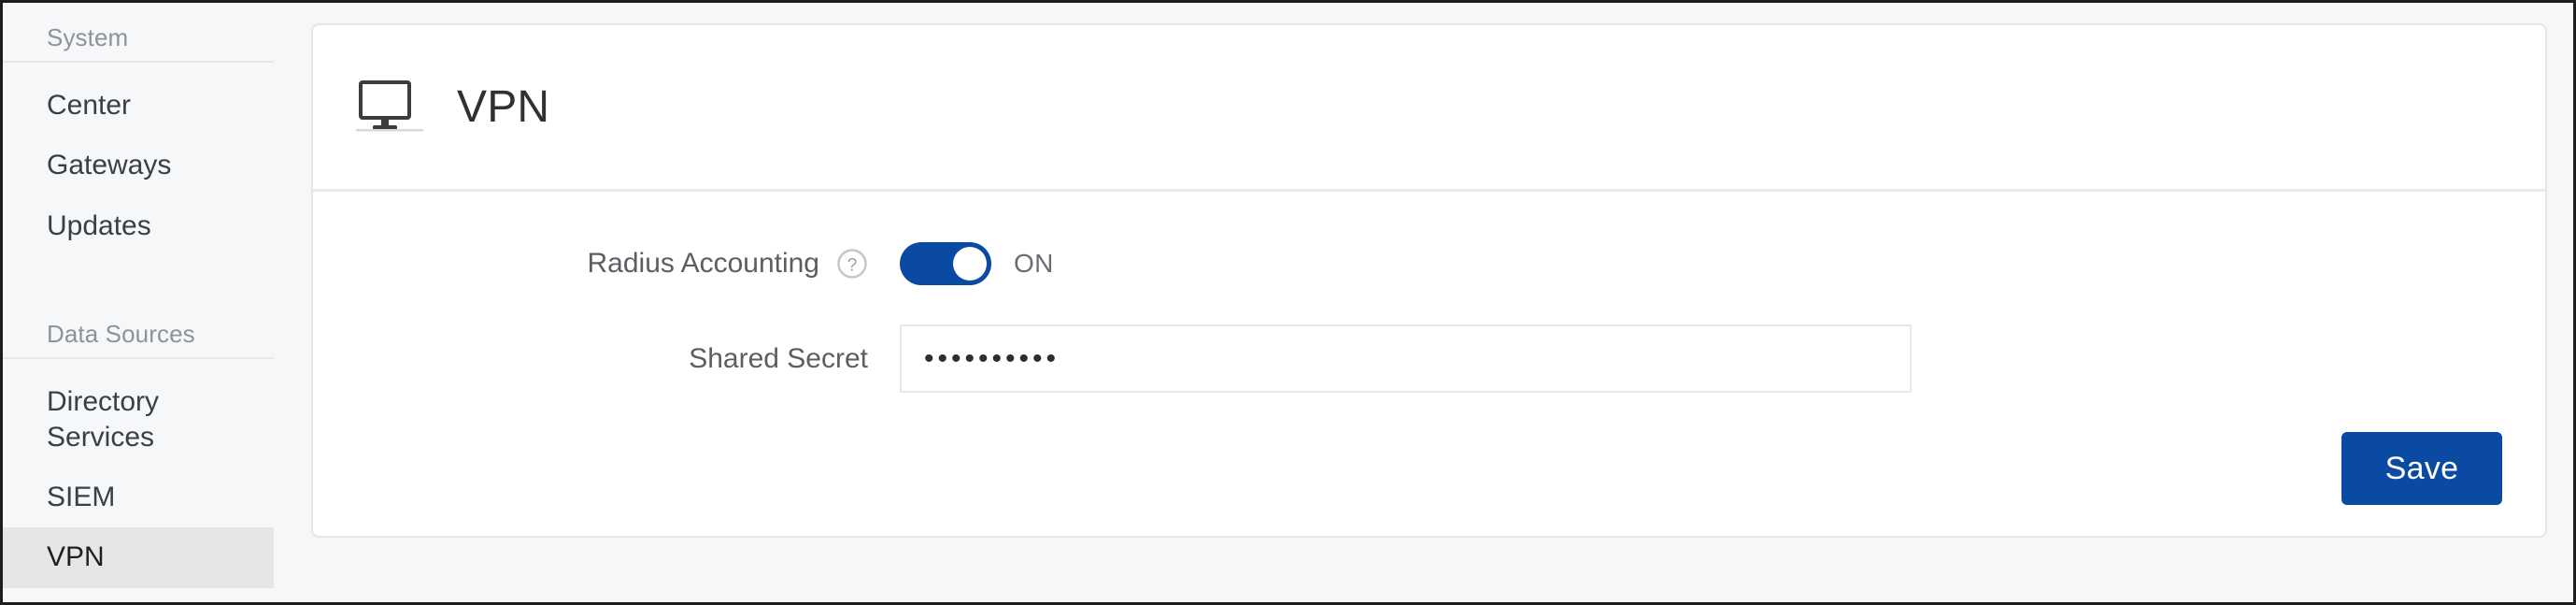 This screenshot has height=605, width=2576. Describe the element at coordinates (2421, 468) in the screenshot. I see `save-button: Save` at that location.